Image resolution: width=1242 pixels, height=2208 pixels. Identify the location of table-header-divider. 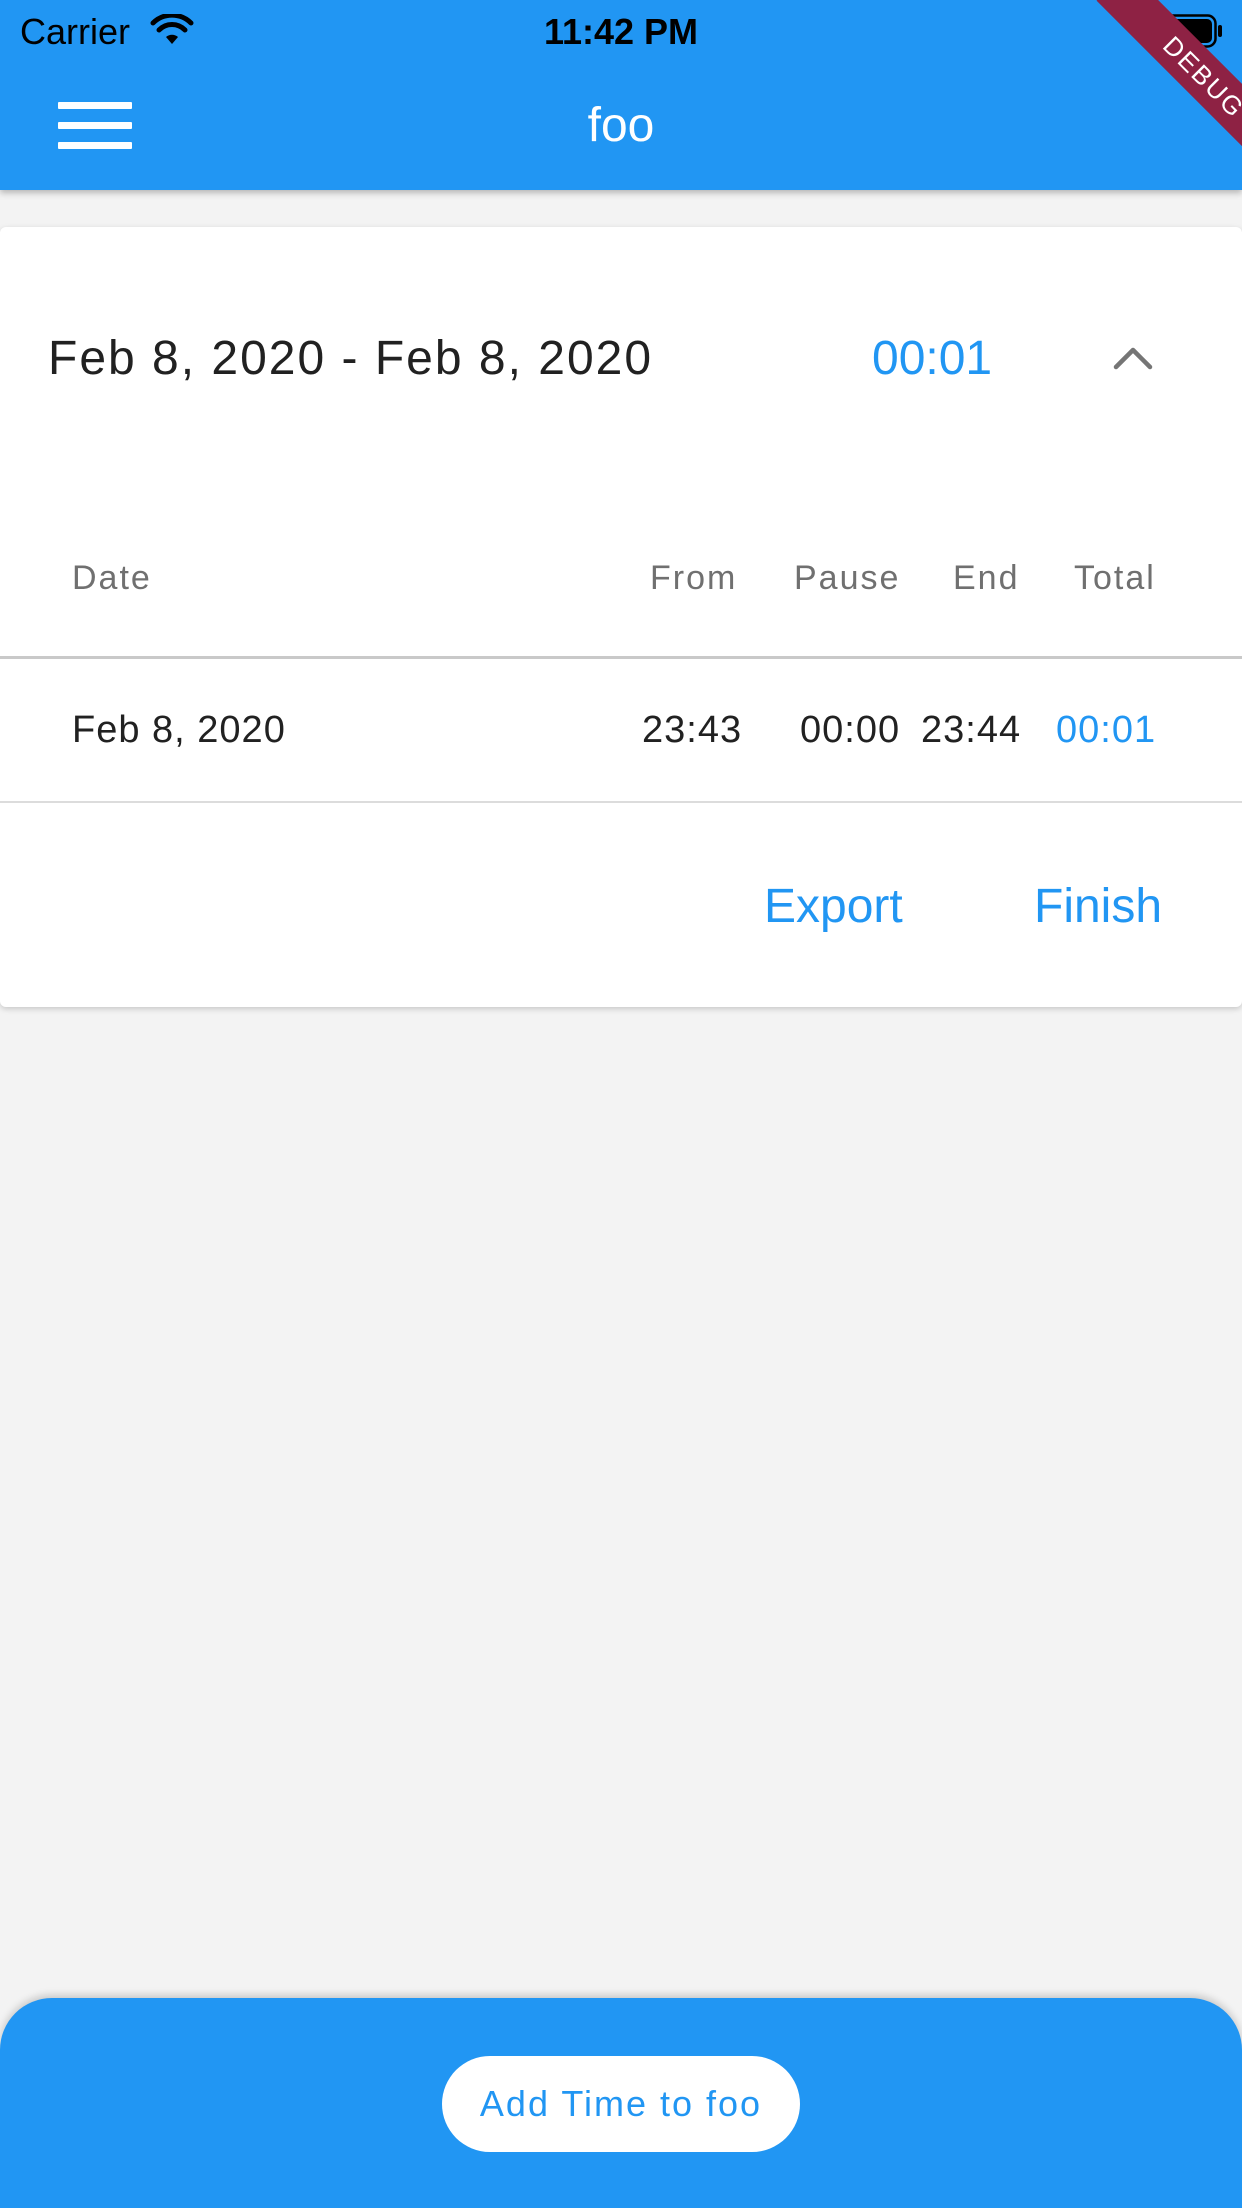
(621, 657).